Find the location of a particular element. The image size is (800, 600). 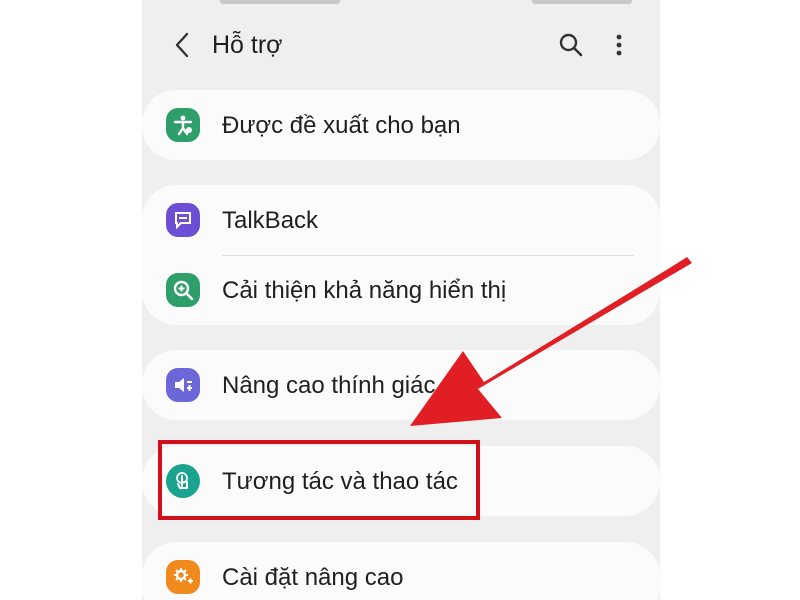

arrow-icon is located at coordinates (551, 341).